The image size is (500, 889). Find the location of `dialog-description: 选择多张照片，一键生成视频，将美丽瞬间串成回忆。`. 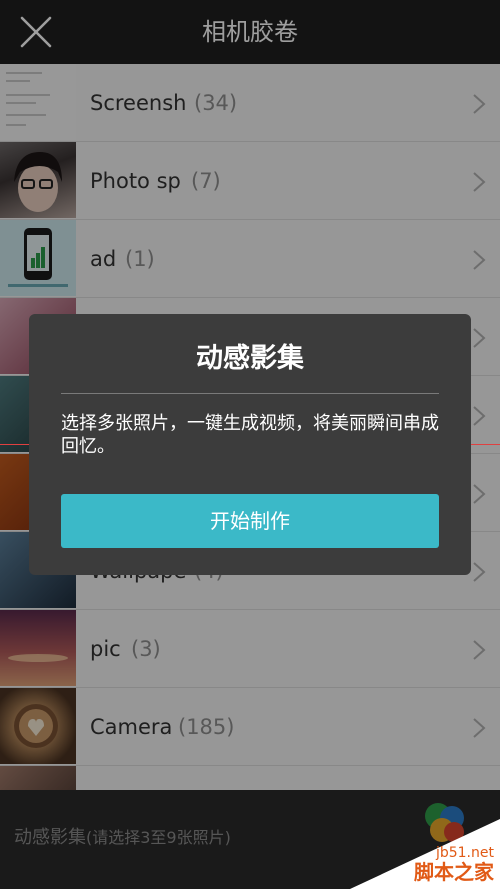

dialog-description: 选择多张照片，一键生成视频，将美丽瞬间串成回忆。 is located at coordinates (250, 435).